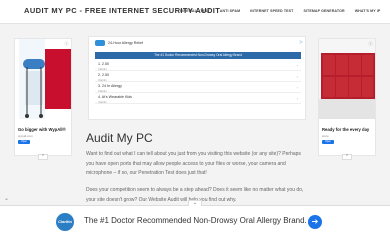 This screenshot has width=390, height=240. I want to click on nav-sitemap-generator: SITEMAP GENERATOR, so click(323, 11).